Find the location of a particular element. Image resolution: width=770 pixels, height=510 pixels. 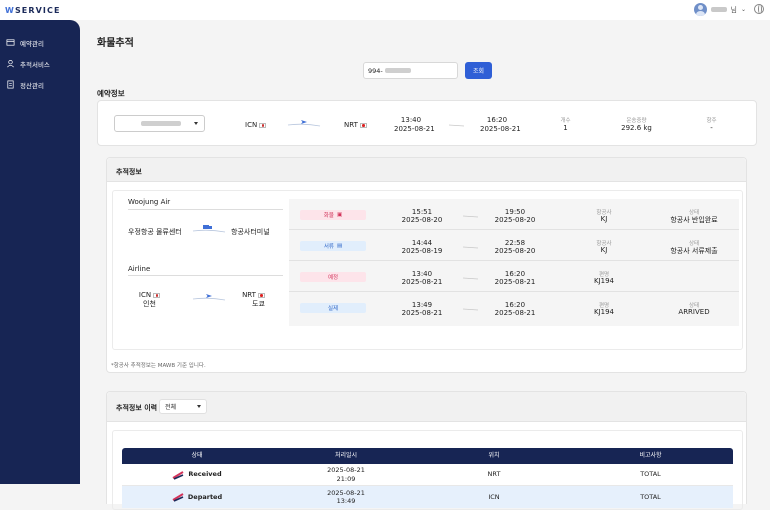

search-button: 조회 is located at coordinates (478, 70).